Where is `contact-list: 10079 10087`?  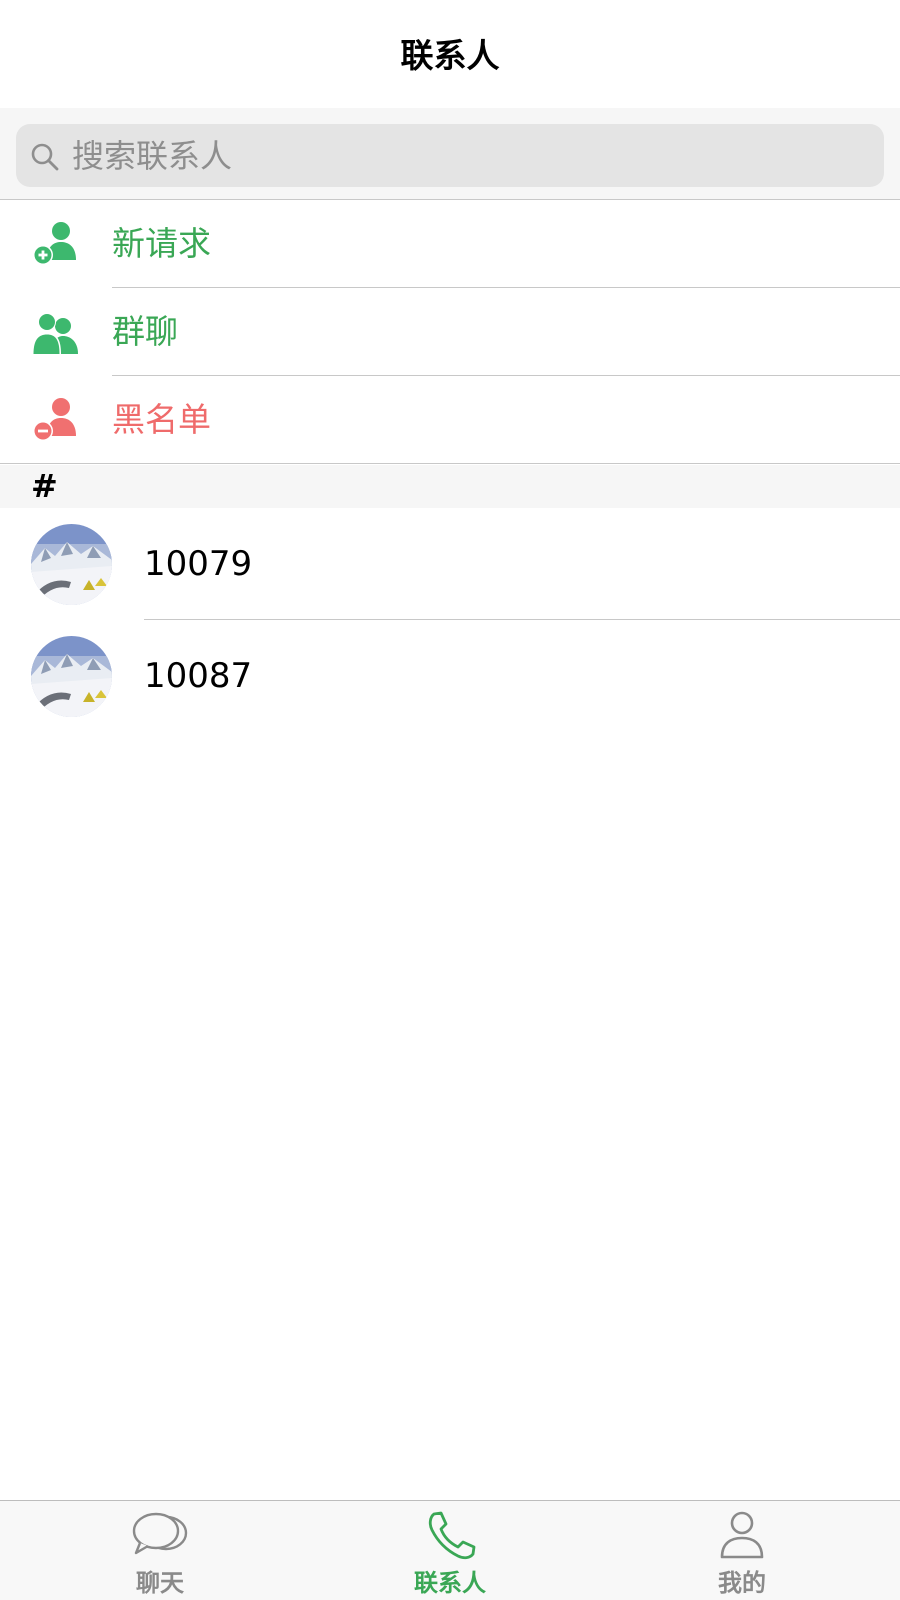
contact-list: 10079 10087 is located at coordinates (450, 620).